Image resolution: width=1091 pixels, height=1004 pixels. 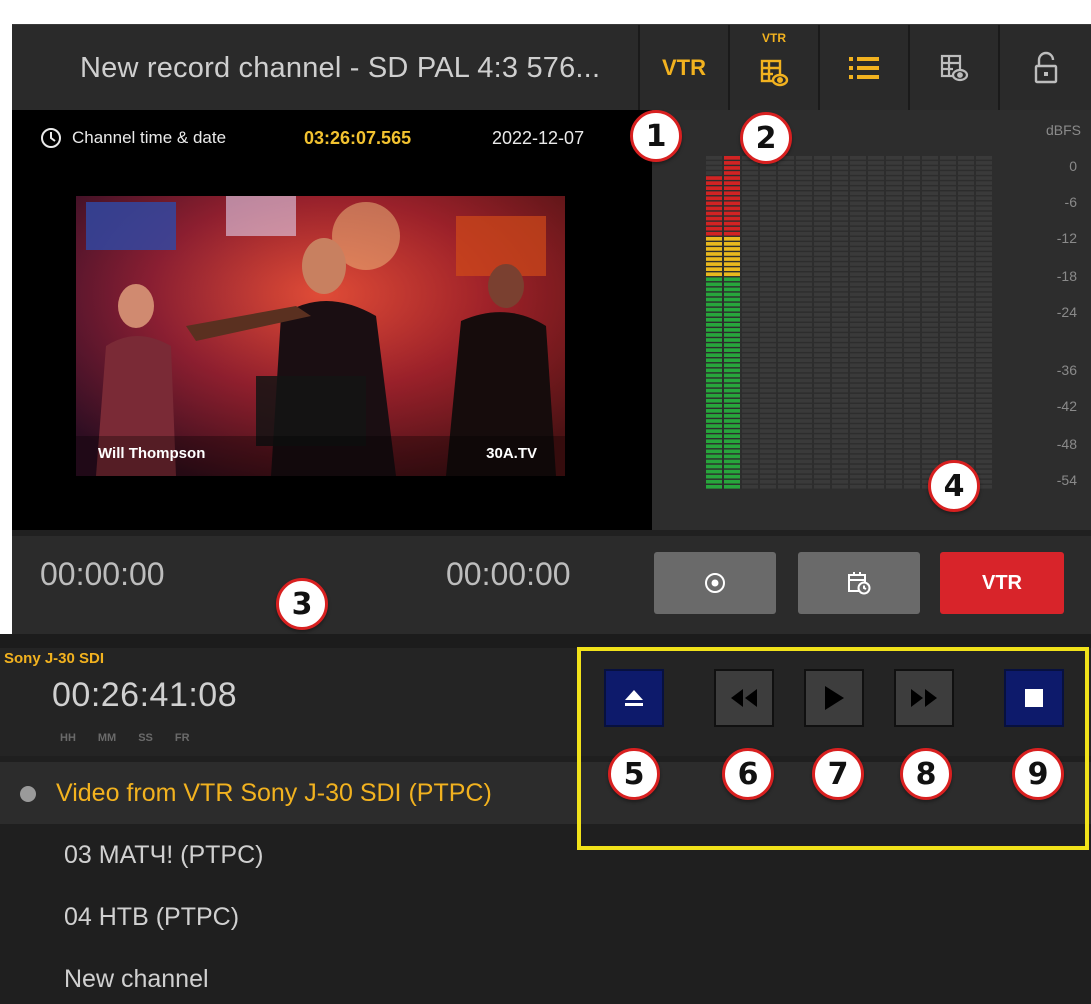 What do you see at coordinates (863, 68) in the screenshot?
I see `playlist-button` at bounding box center [863, 68].